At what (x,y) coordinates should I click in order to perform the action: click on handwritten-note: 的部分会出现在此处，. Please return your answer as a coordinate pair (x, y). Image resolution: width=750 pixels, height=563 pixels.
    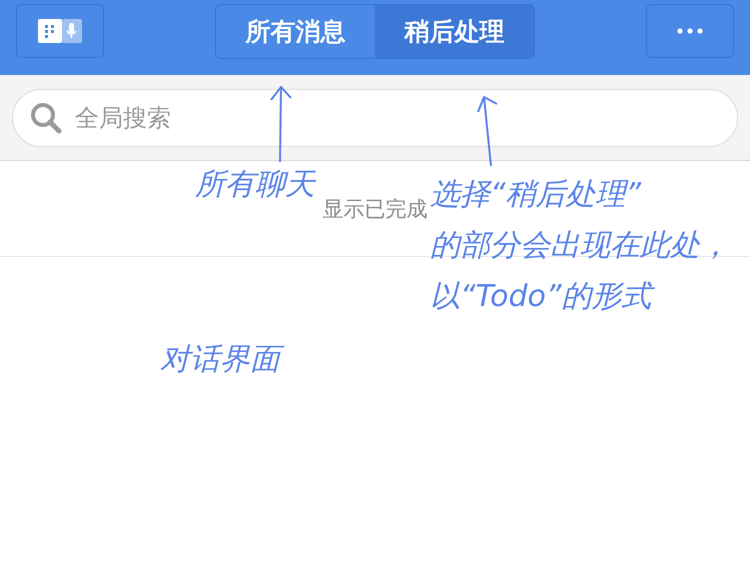
    Looking at the image, I should click on (580, 246).